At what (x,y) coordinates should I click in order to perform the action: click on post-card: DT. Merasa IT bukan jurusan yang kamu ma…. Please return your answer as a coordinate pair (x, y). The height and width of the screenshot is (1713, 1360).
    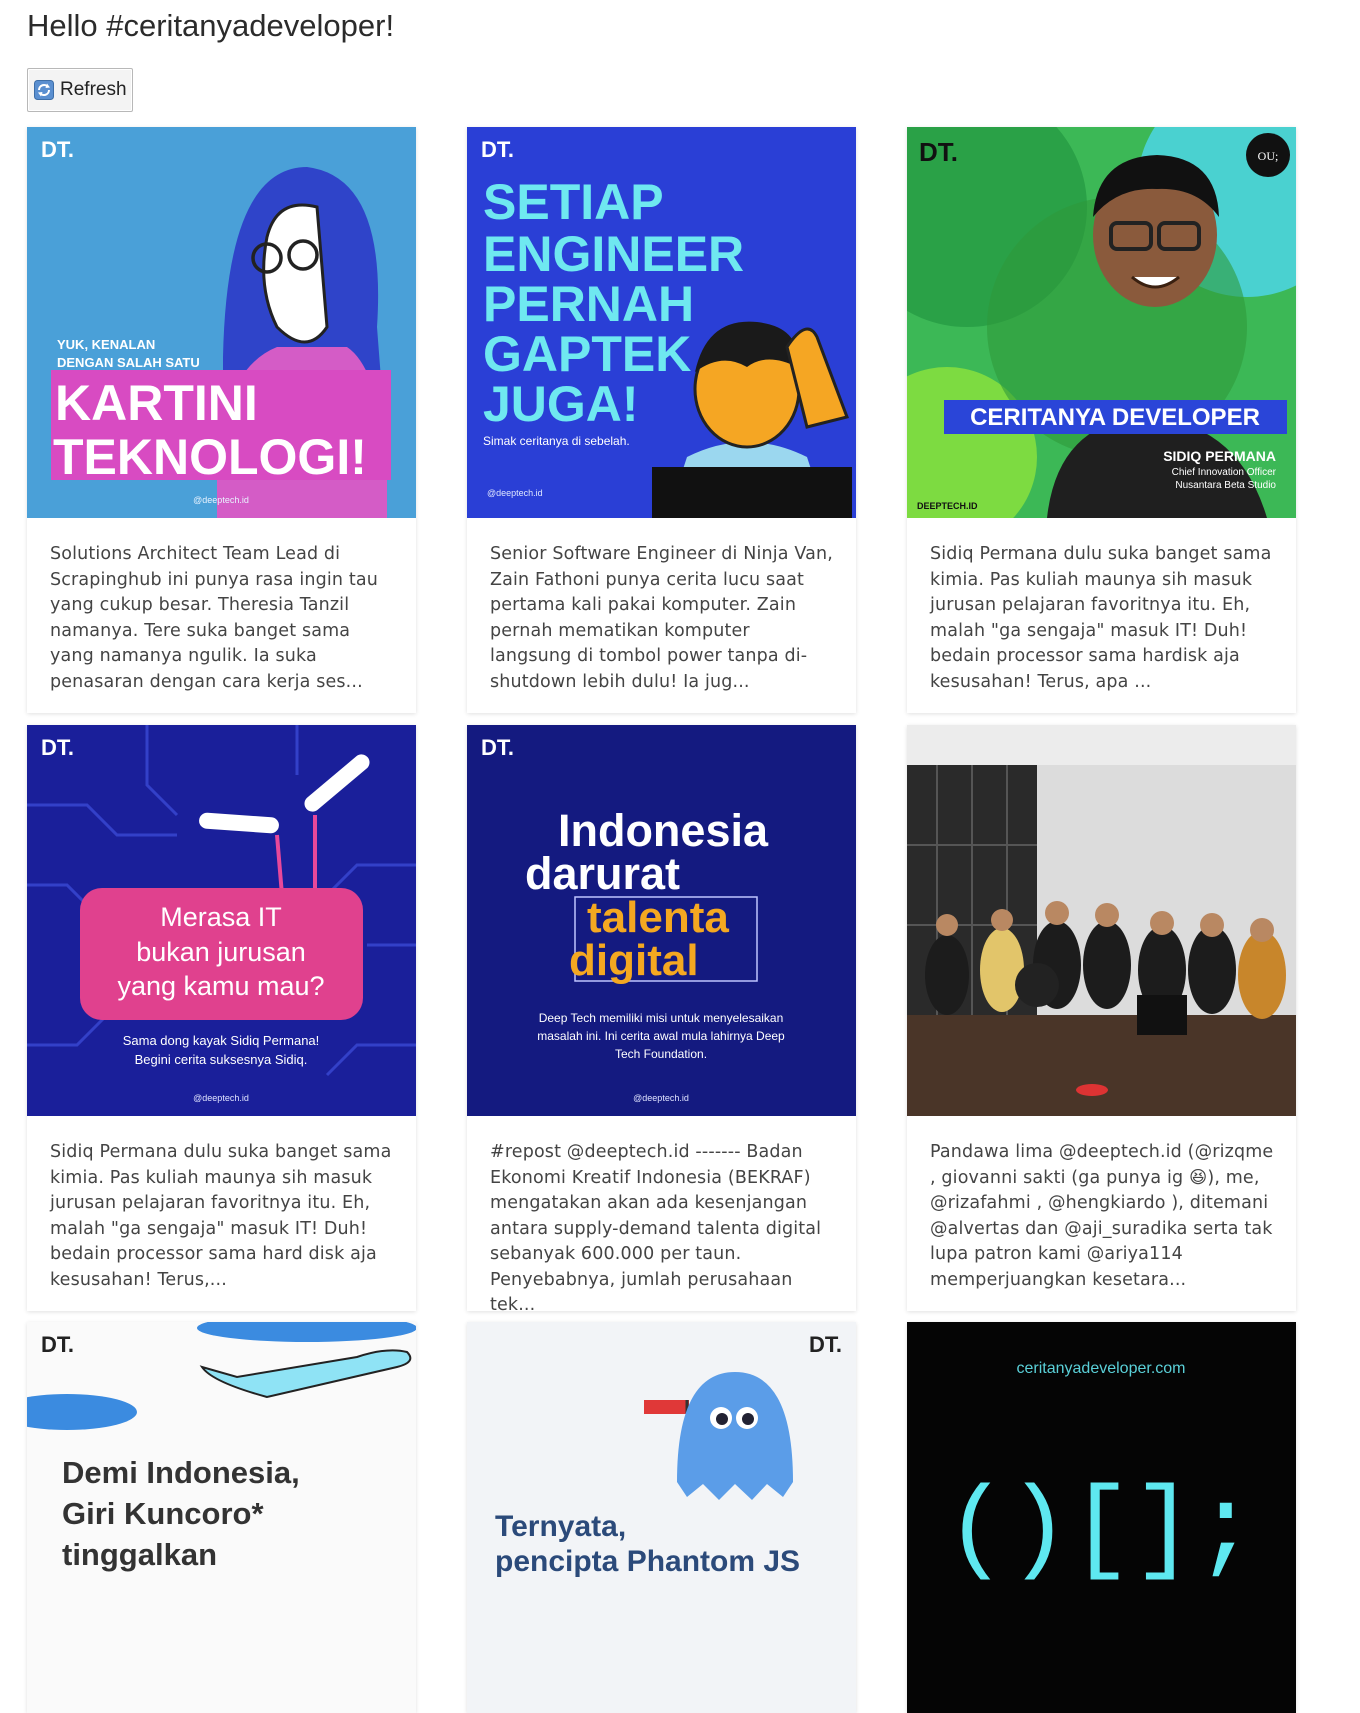
    Looking at the image, I should click on (221, 1018).